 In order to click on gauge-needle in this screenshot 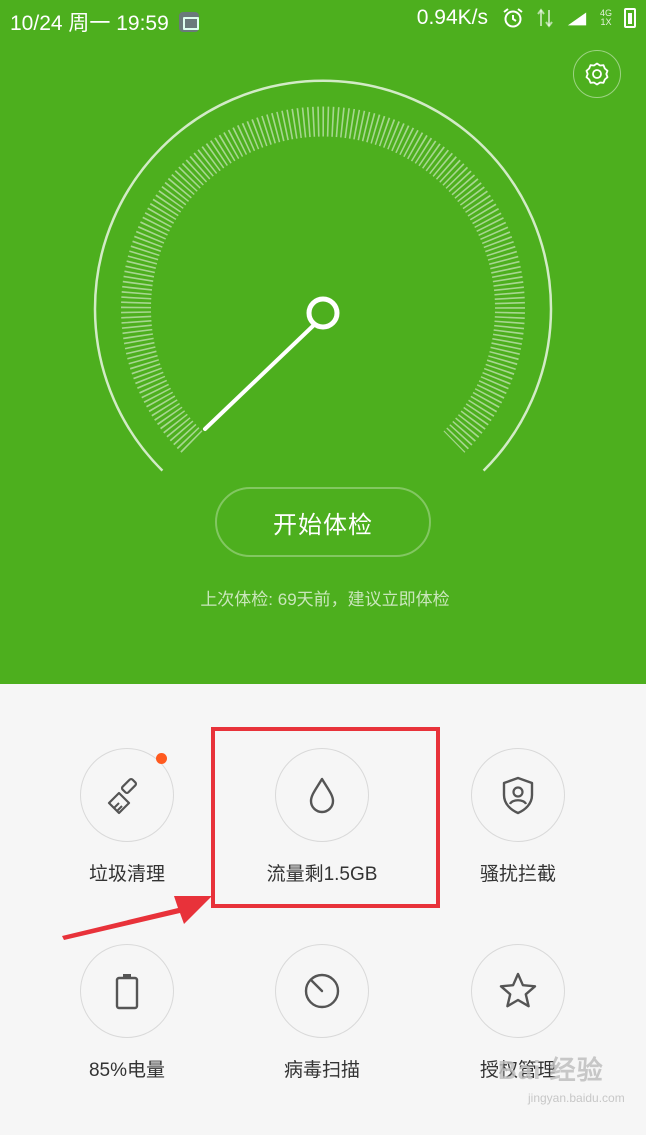, I will do `click(260, 376)`.